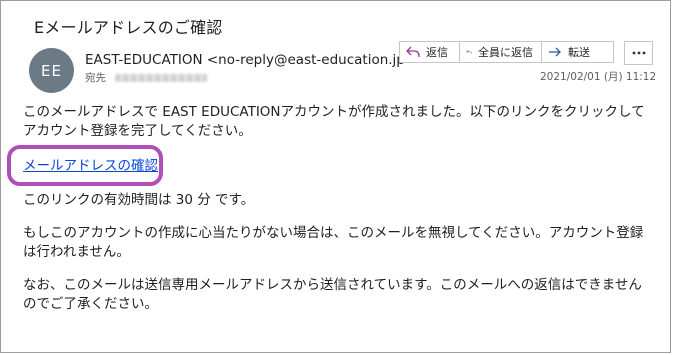 The width and height of the screenshot is (673, 355). I want to click on recipient-redacted, so click(161, 78).